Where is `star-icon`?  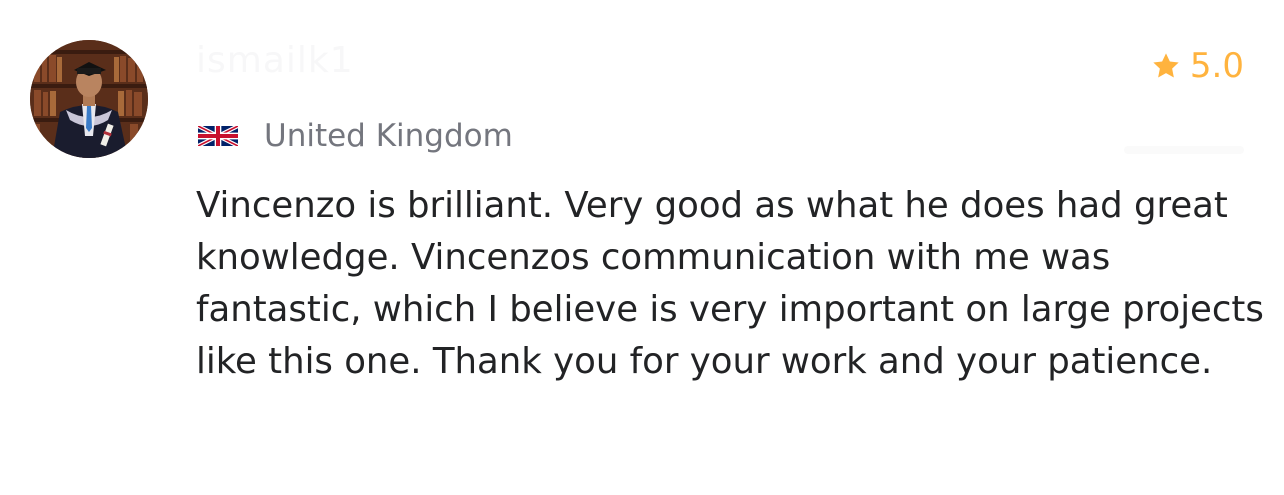 star-icon is located at coordinates (1166, 66).